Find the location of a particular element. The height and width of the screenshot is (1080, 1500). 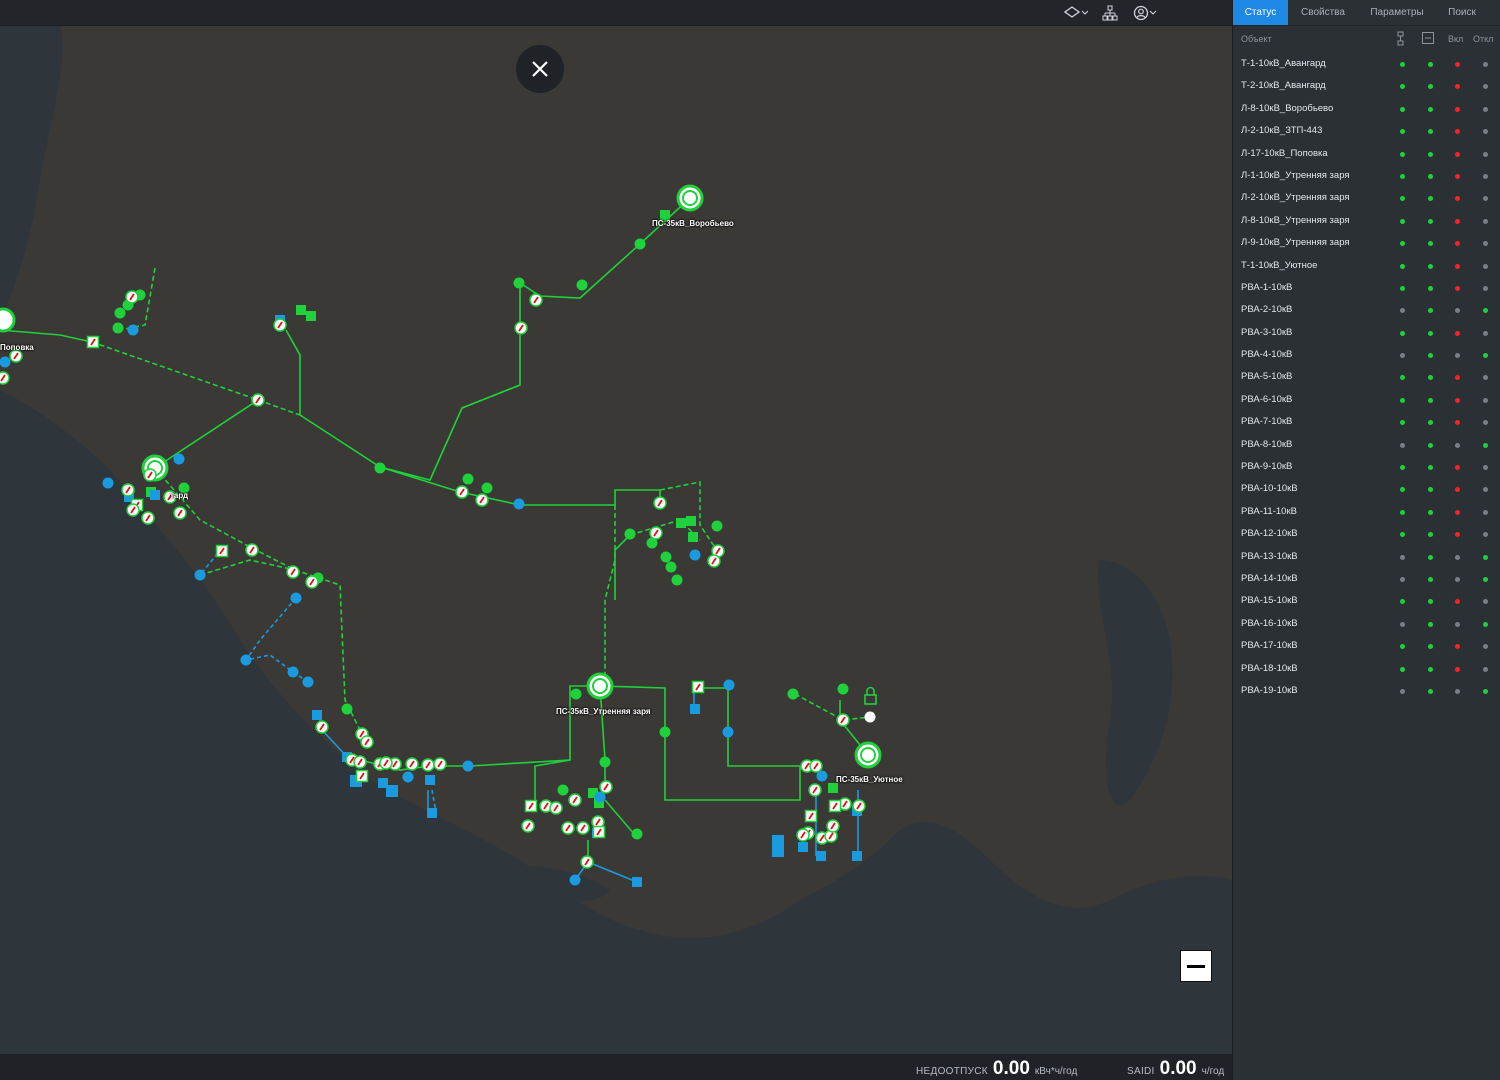

status-row: РВА-12-10кВ is located at coordinates (1366, 534).